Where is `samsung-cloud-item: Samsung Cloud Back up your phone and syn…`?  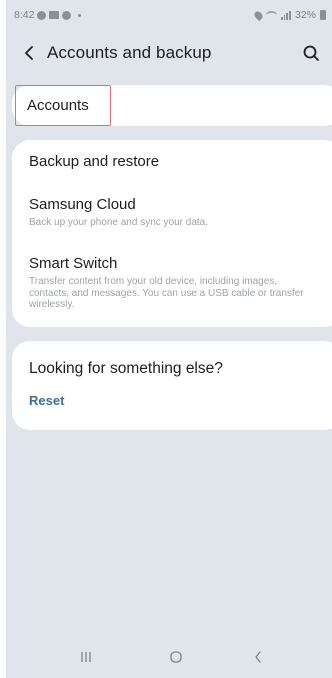 samsung-cloud-item: Samsung Cloud Back up your phone and syn… is located at coordinates (172, 213).